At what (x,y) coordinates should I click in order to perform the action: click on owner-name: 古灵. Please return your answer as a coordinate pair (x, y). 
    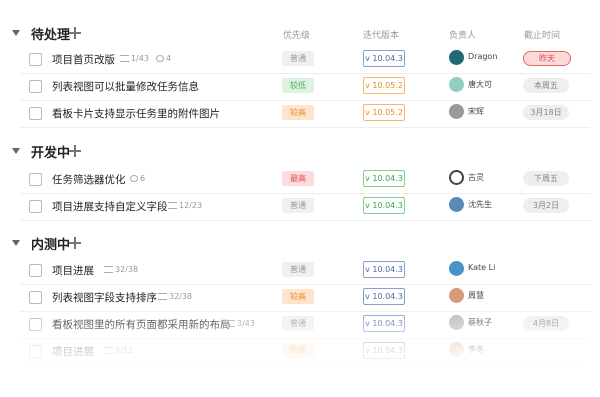
    Looking at the image, I should click on (476, 177).